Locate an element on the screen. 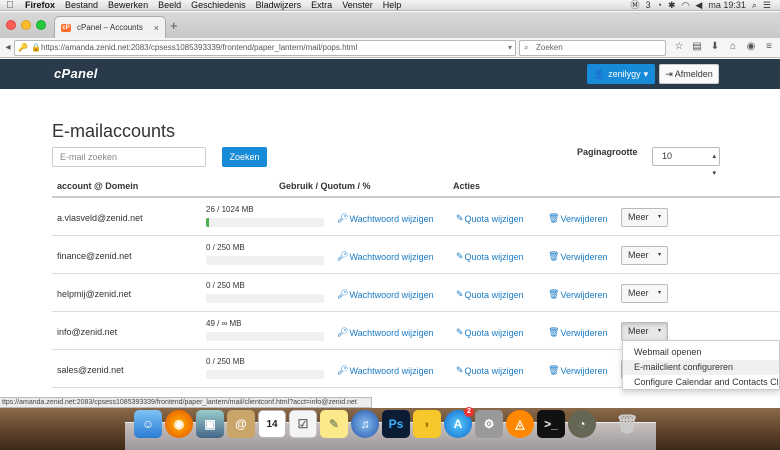  tab-close-icon: × is located at coordinates (156, 28).